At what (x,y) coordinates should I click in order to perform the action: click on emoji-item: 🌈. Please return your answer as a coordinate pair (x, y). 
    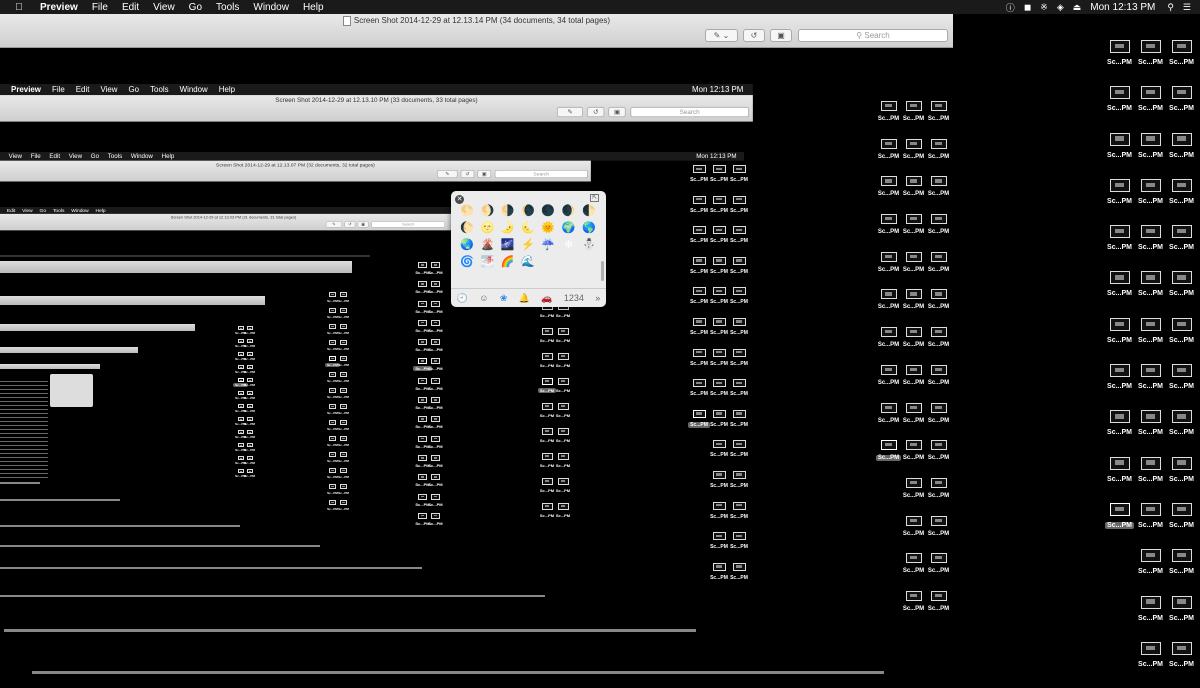
    Looking at the image, I should click on (508, 262).